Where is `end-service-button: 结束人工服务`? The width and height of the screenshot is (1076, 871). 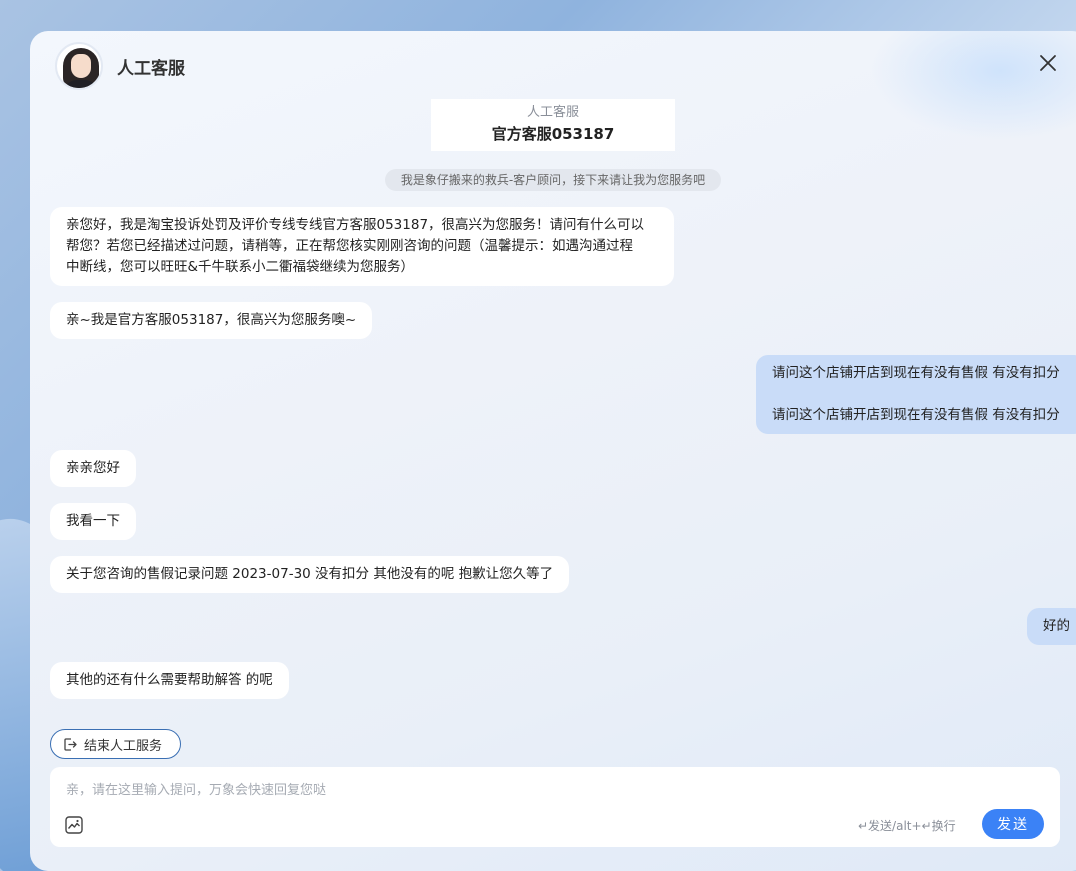
end-service-button: 结束人工服务 is located at coordinates (115, 744).